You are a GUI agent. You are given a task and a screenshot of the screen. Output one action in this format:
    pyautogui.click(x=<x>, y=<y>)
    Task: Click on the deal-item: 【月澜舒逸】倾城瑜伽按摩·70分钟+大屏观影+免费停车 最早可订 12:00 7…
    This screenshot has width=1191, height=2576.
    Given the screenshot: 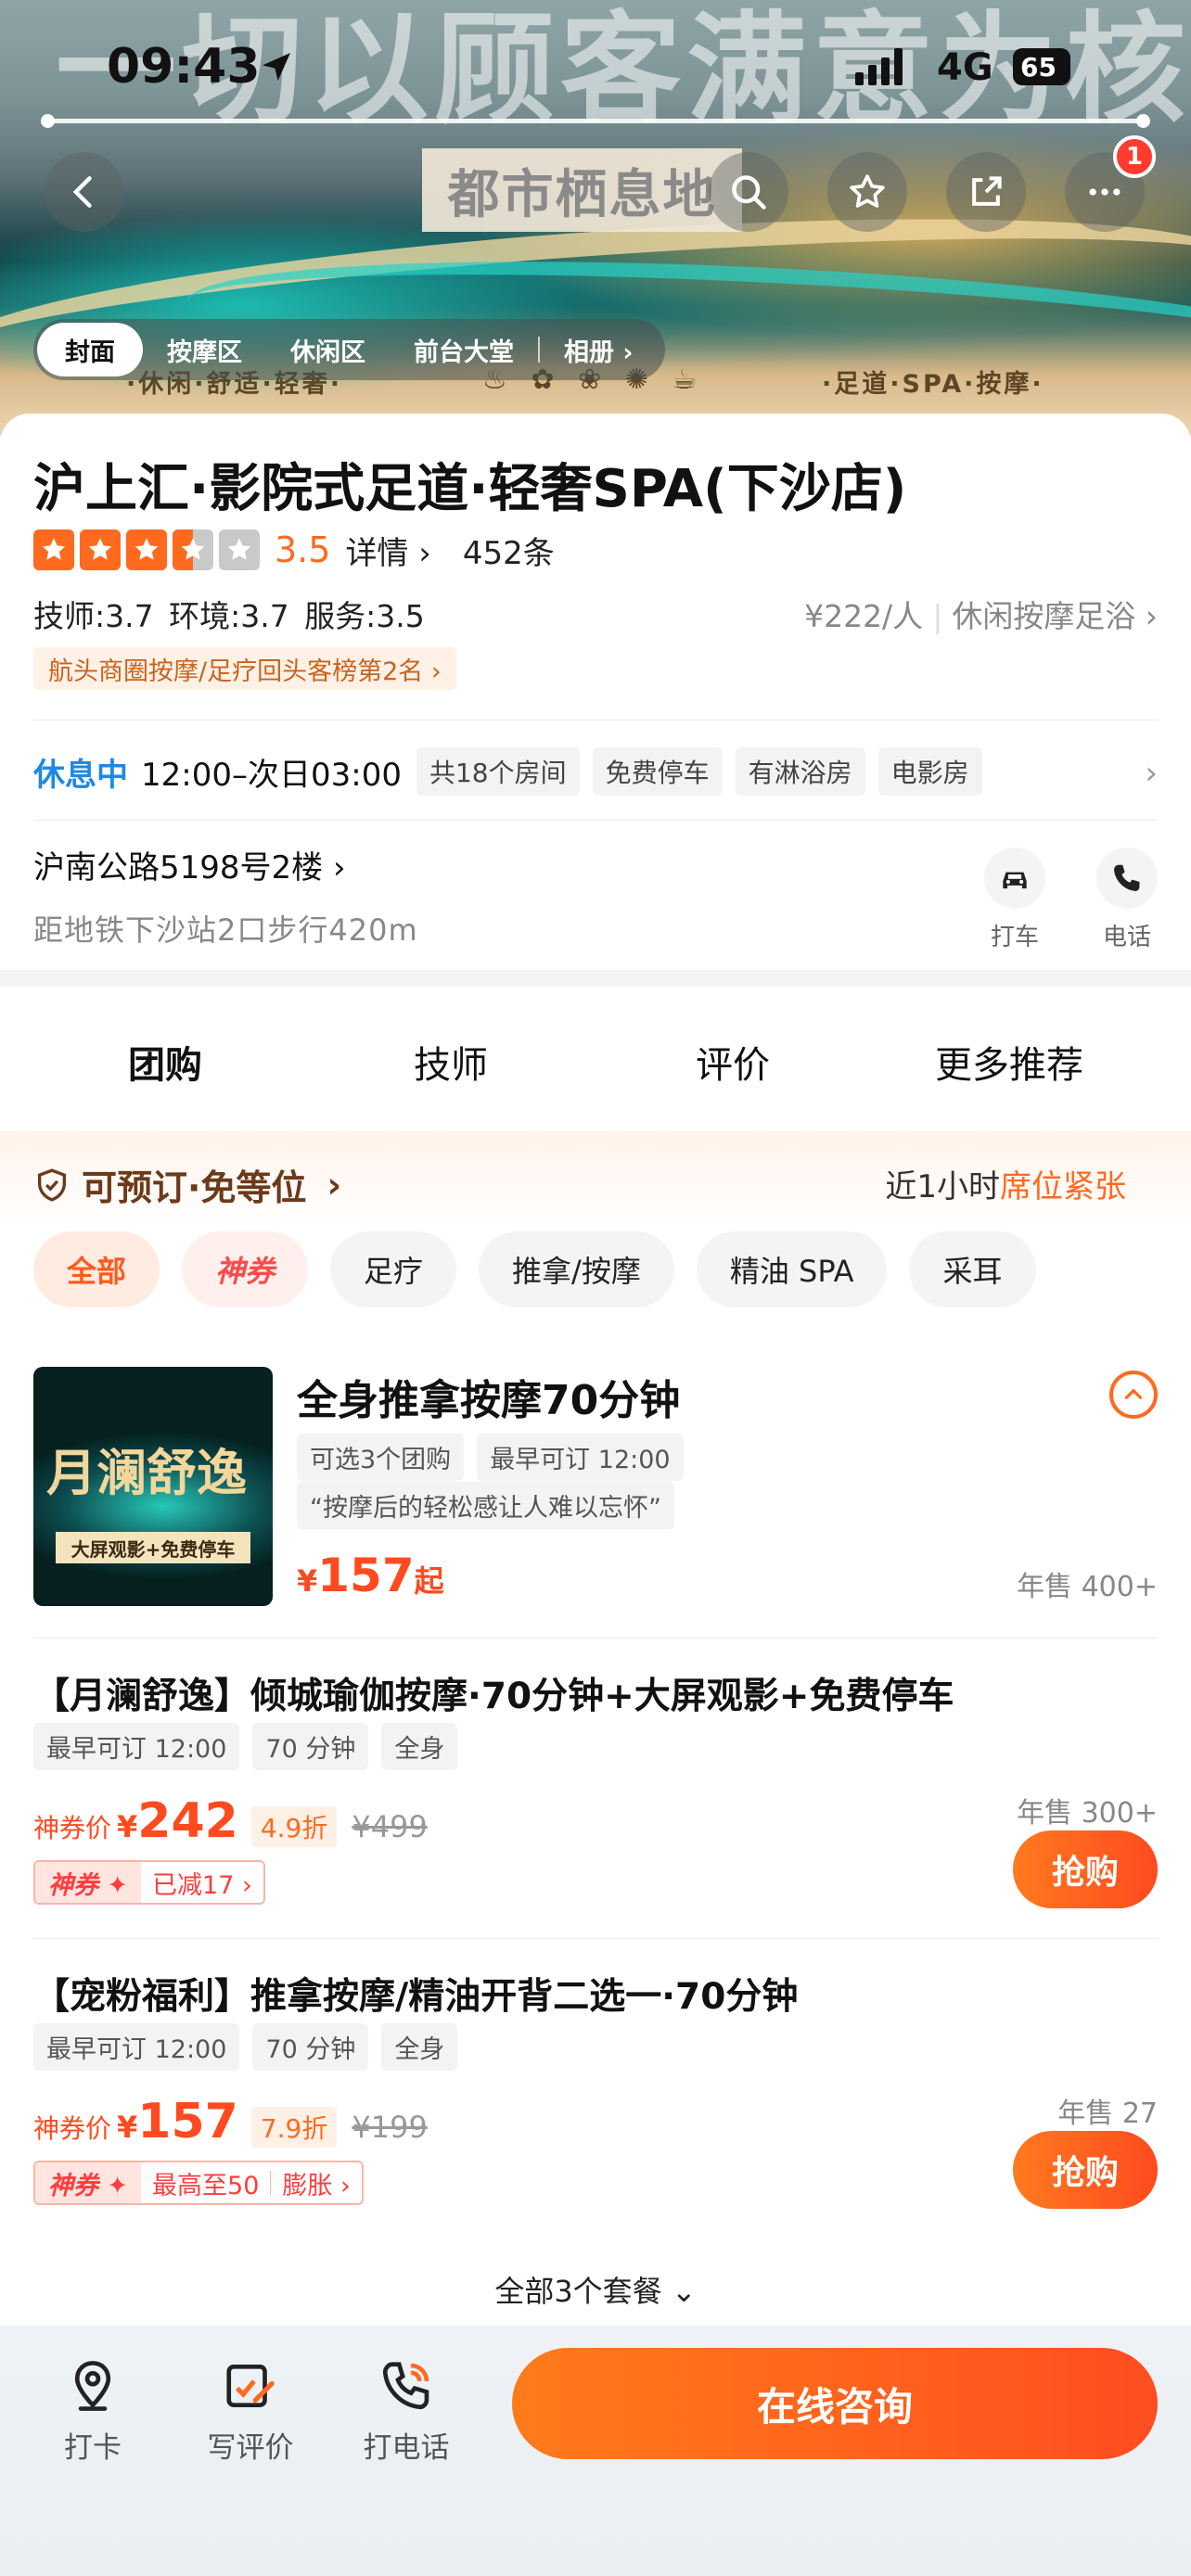 What is the action you would take?
    pyautogui.click(x=595, y=1806)
    